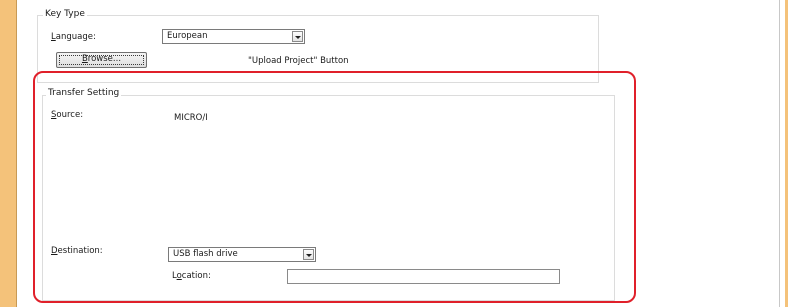 The image size is (788, 307). Describe the element at coordinates (298, 61) in the screenshot. I see `upload-project-button-text: "Upload Project" Button` at that location.